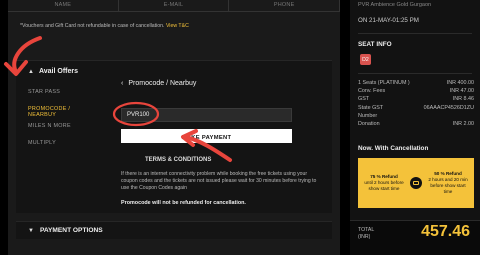 This screenshot has height=255, width=480. Describe the element at coordinates (206, 115) in the screenshot. I see `promocode-input: PVR100` at that location.